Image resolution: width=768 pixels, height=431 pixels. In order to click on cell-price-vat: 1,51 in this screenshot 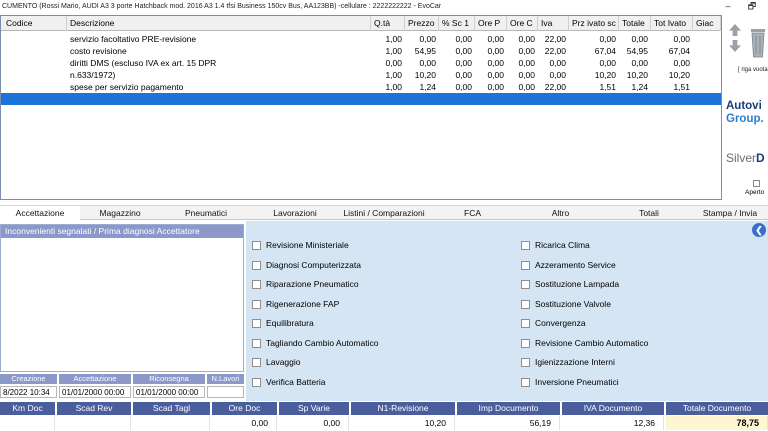, I will do `click(607, 87)`.